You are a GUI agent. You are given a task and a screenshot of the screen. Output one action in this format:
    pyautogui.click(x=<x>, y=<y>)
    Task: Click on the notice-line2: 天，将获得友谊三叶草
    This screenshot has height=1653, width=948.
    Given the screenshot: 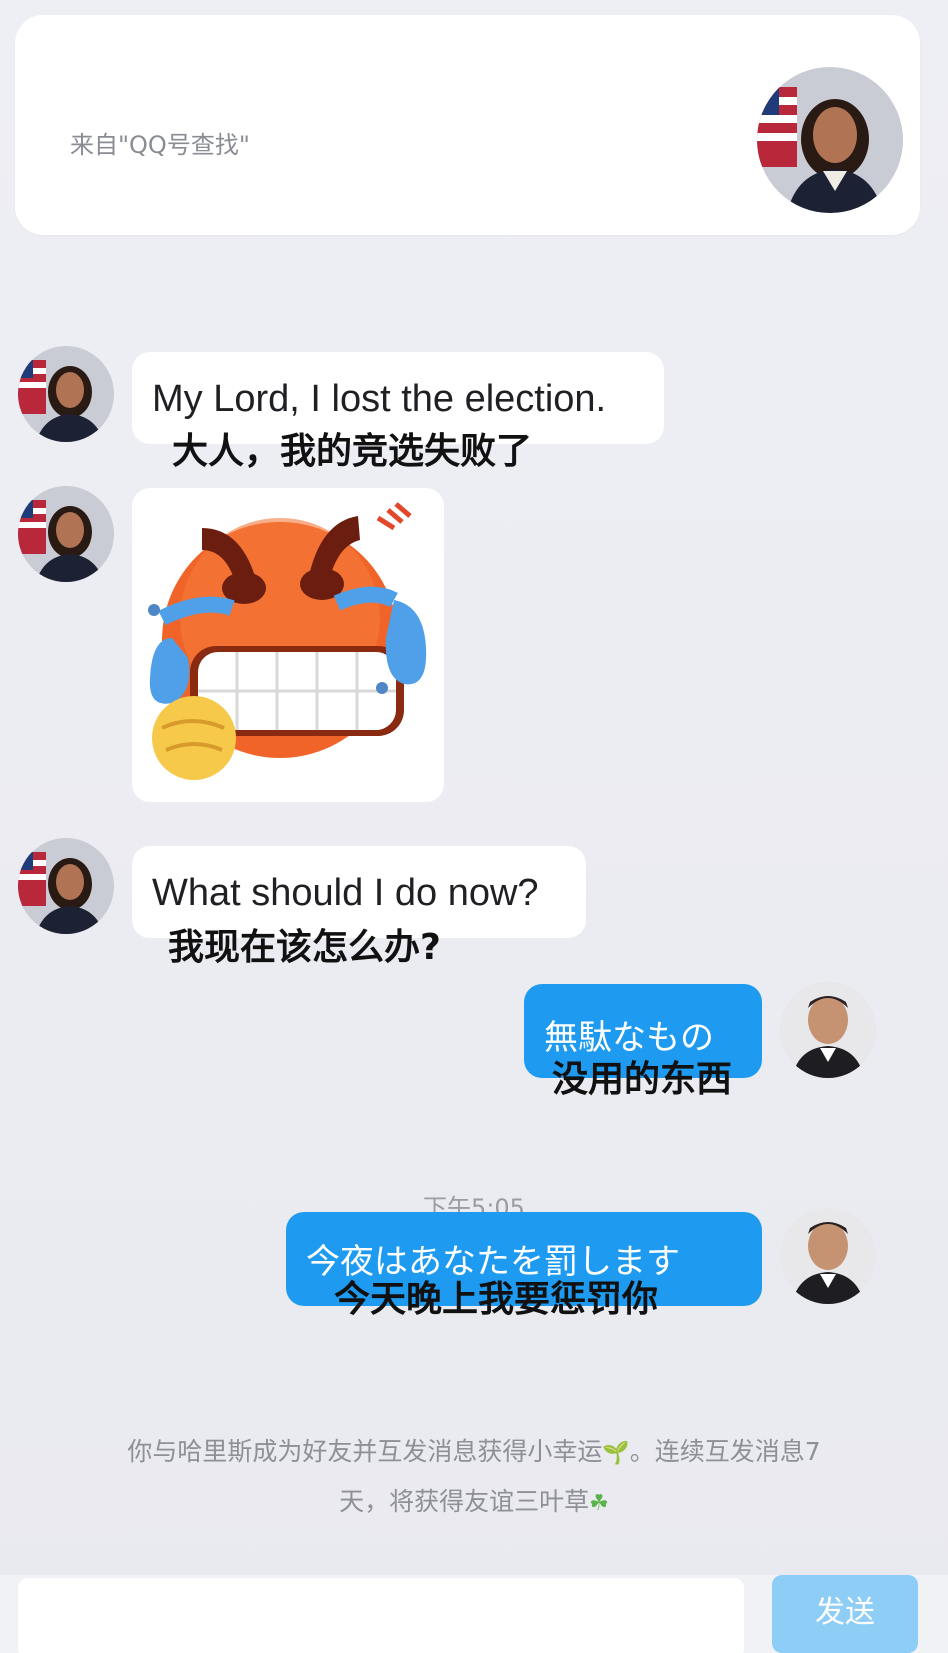 What is the action you would take?
    pyautogui.click(x=464, y=1501)
    